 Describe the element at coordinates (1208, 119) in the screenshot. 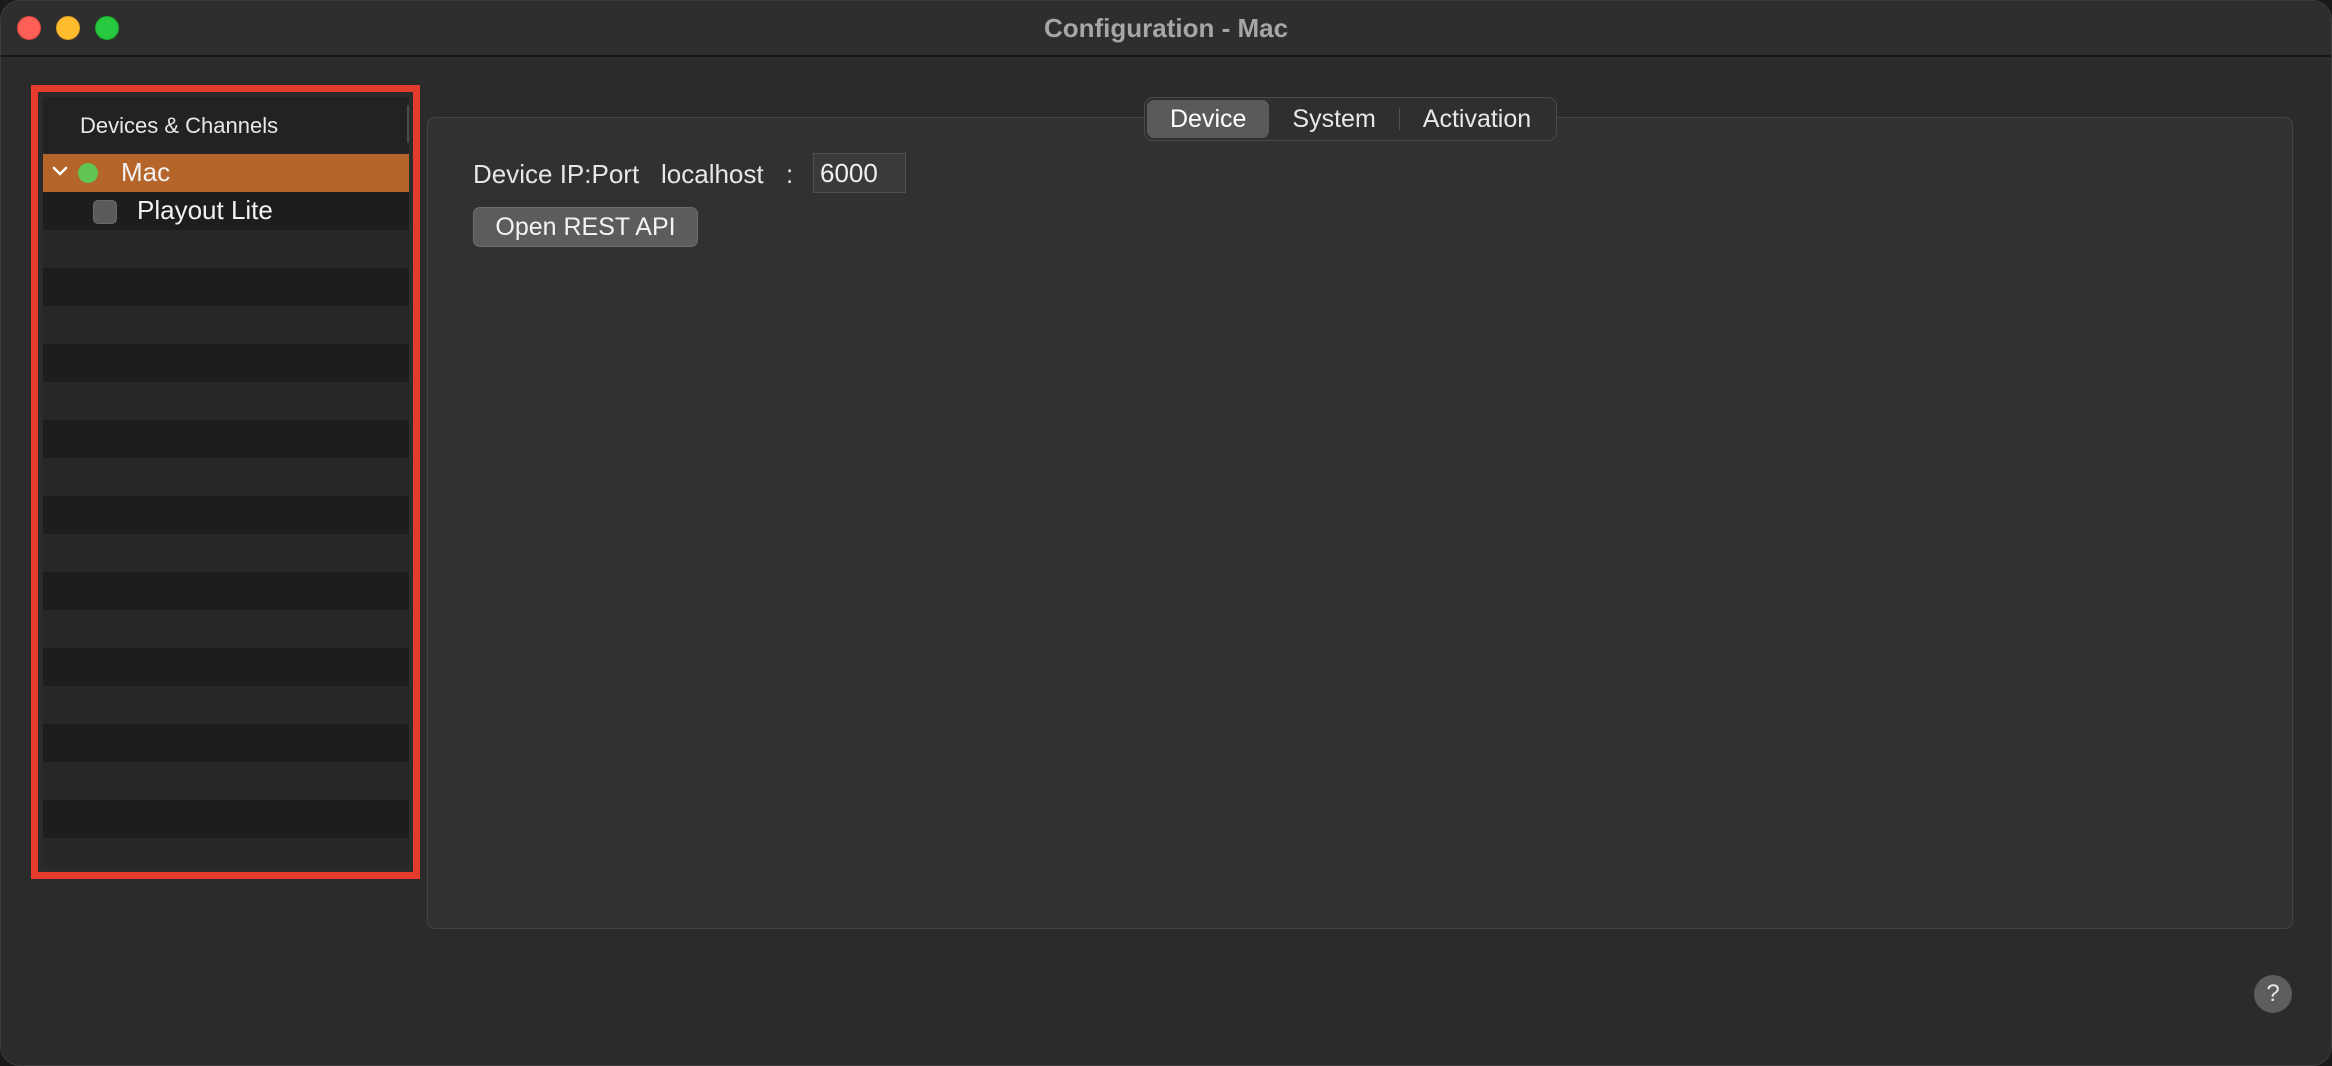

I see `tab-device: Device` at that location.